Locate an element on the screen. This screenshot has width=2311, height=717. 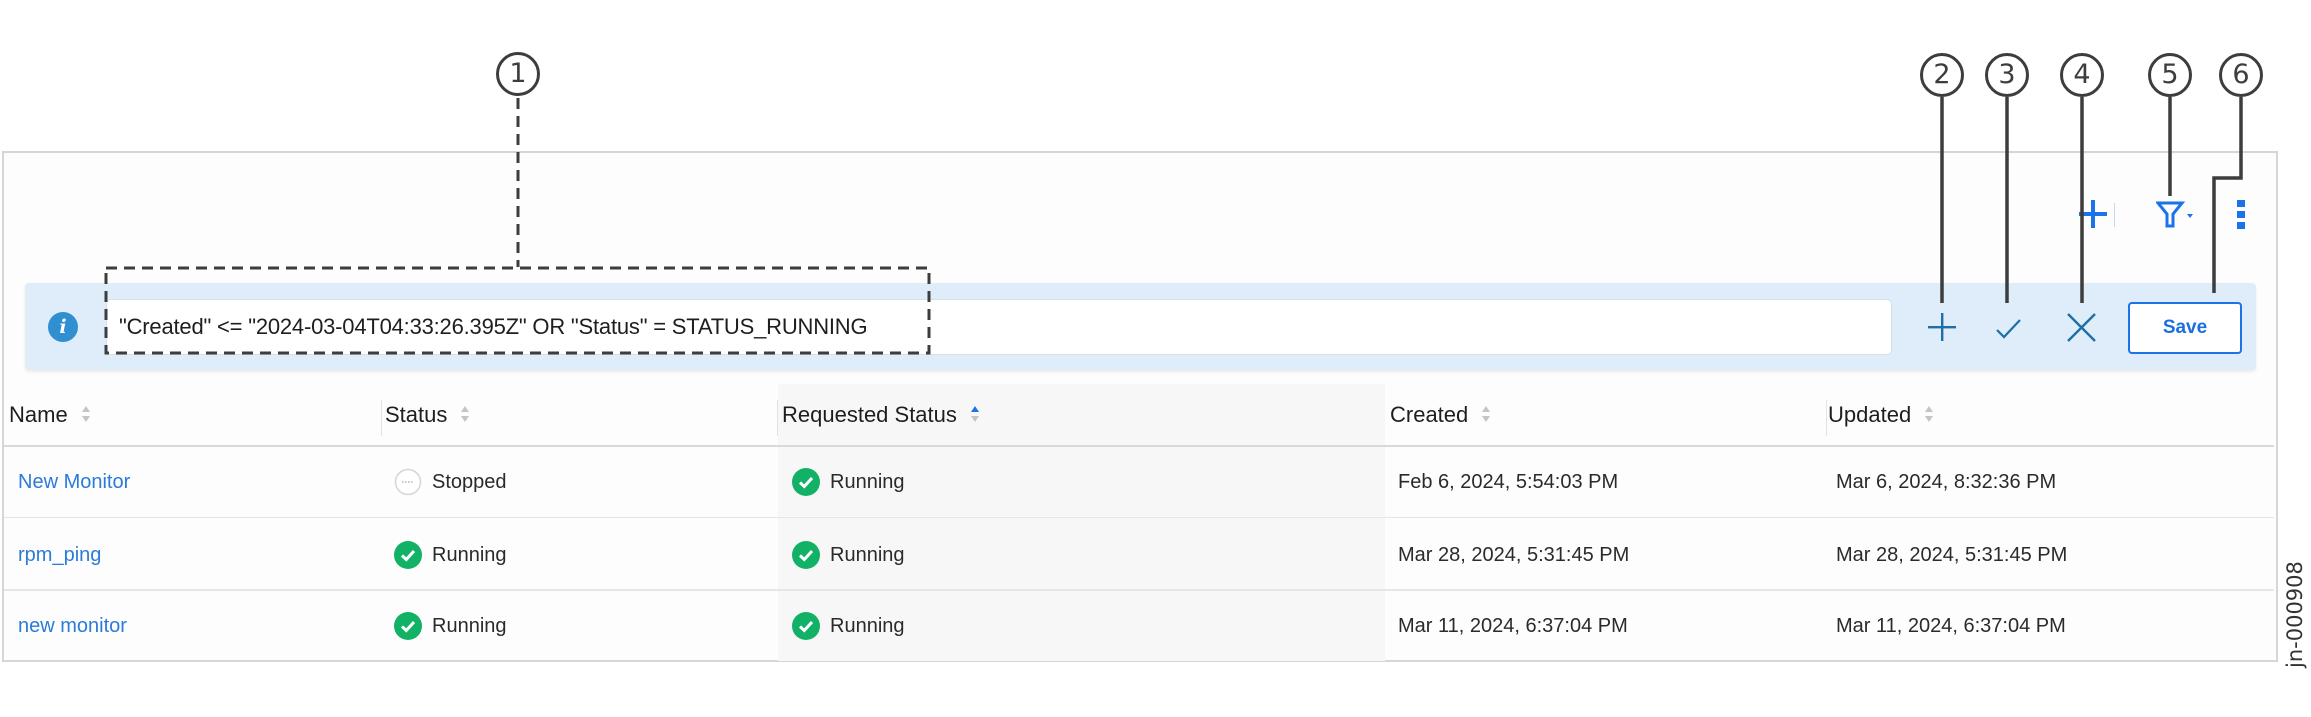
monitor-name-link: New Monitor is located at coordinates (74, 482).